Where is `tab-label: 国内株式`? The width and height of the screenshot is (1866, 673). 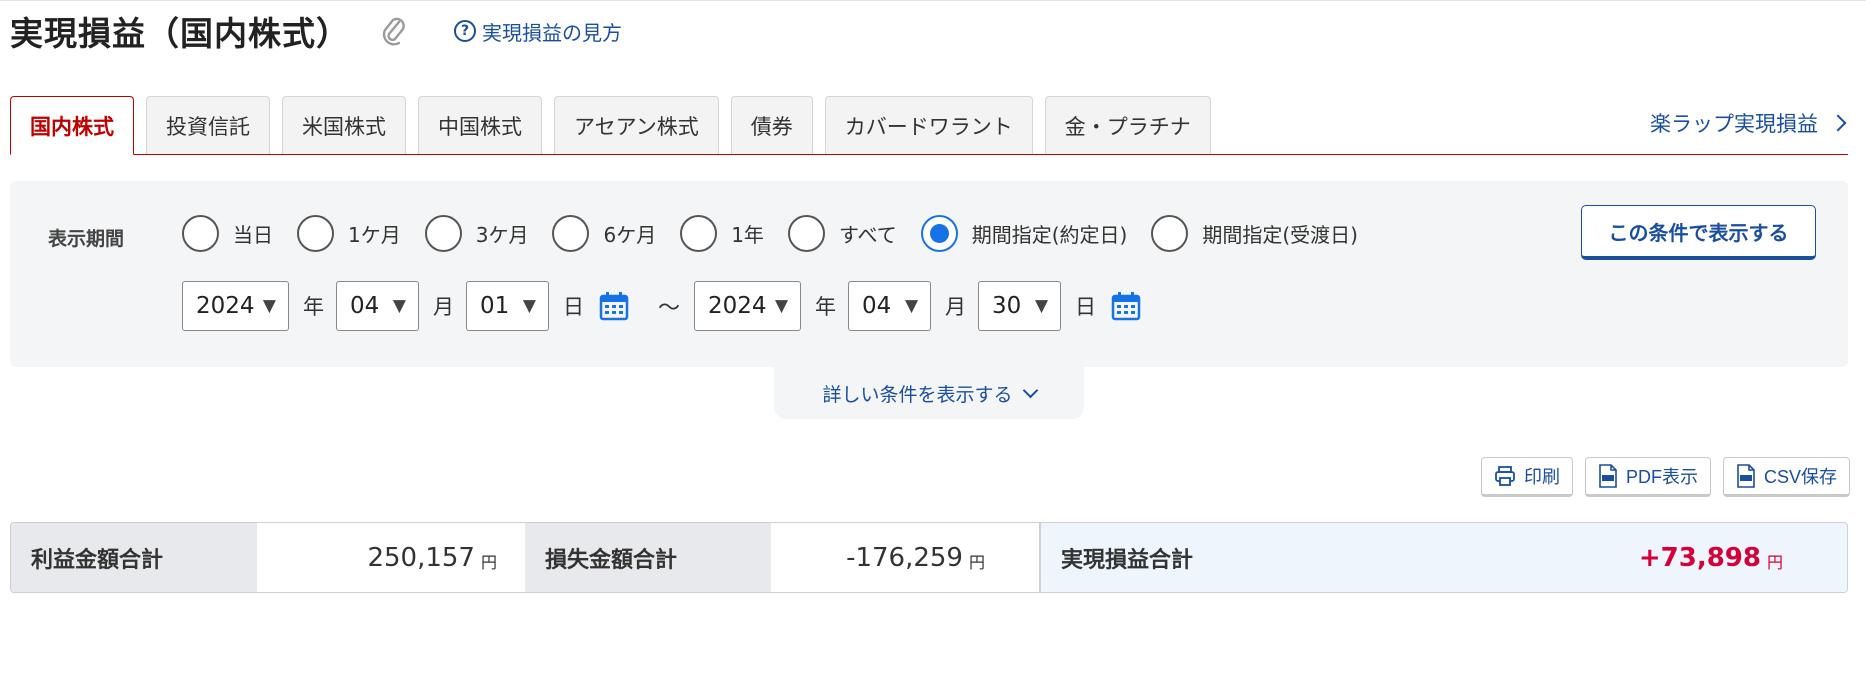 tab-label: 国内株式 is located at coordinates (72, 126).